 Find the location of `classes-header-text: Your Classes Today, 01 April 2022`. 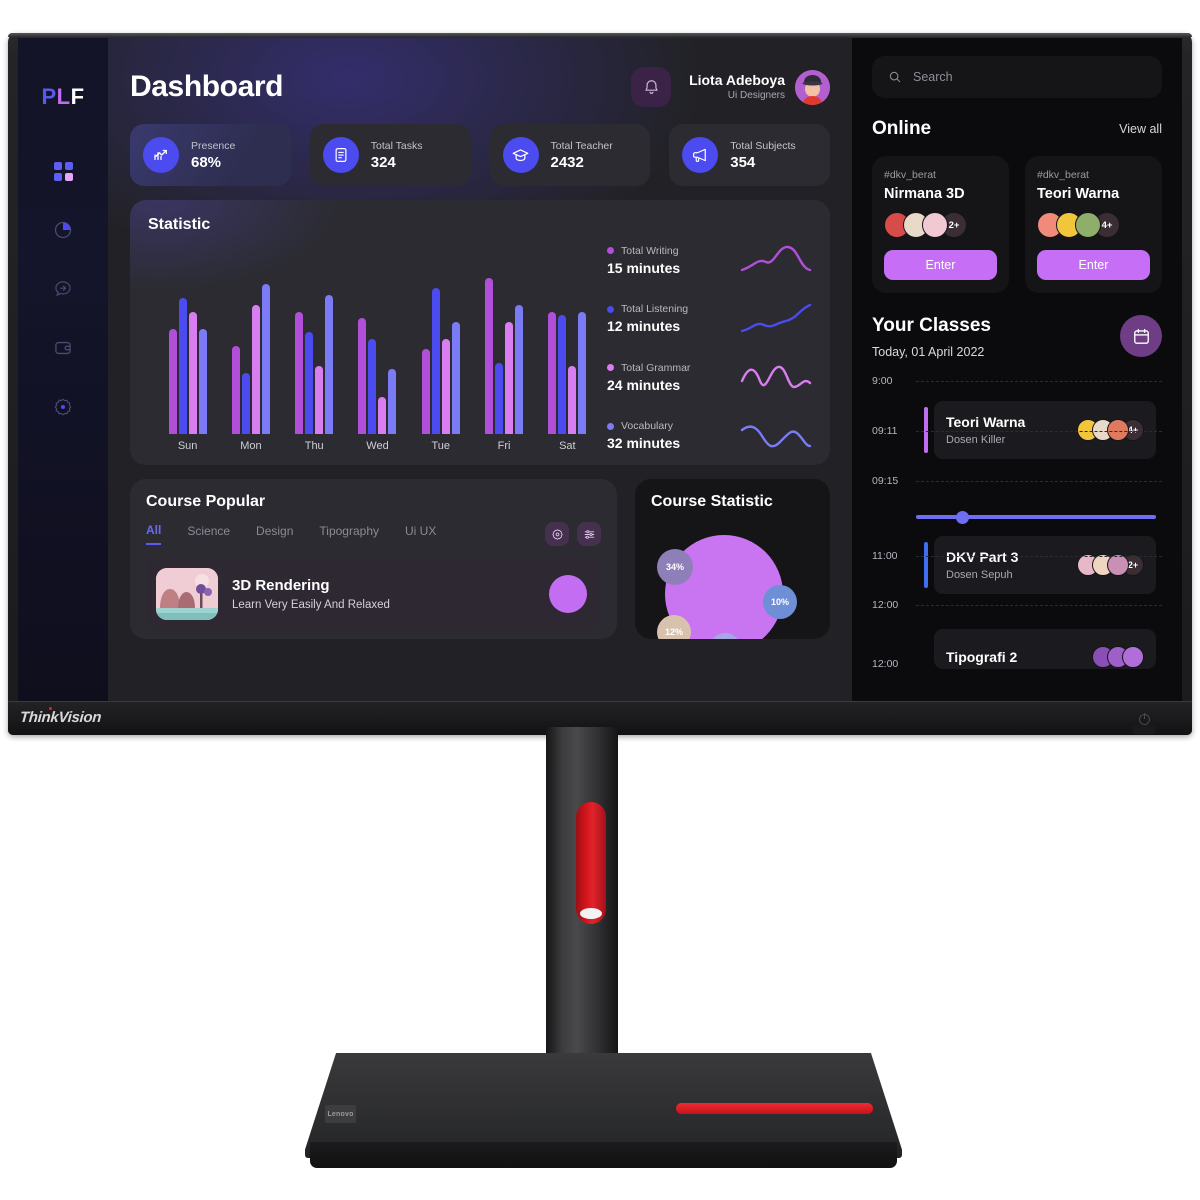

classes-header-text: Your Classes Today, 01 April 2022 is located at coordinates (931, 337).